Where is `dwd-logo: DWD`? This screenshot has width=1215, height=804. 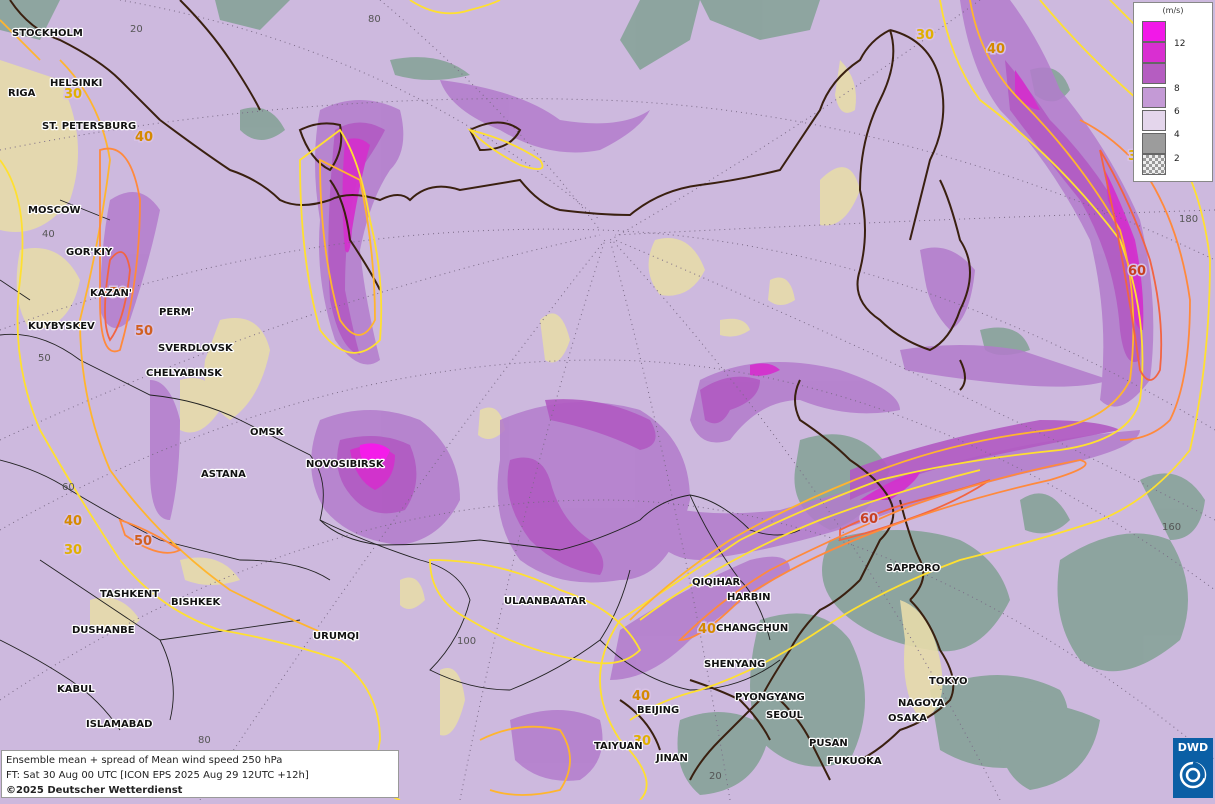 dwd-logo: DWD is located at coordinates (1193, 768).